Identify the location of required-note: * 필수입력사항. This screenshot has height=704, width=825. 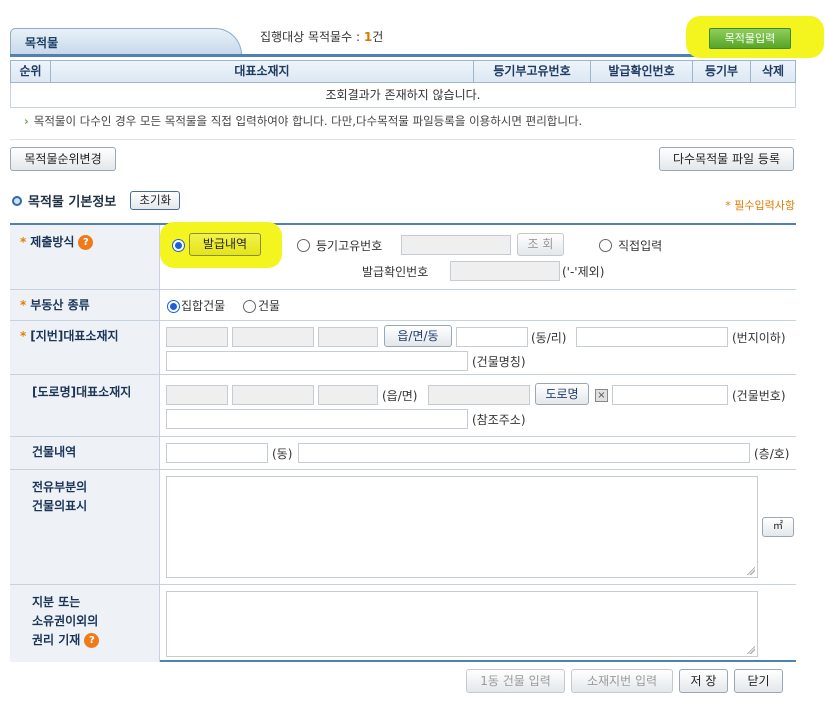
(760, 205).